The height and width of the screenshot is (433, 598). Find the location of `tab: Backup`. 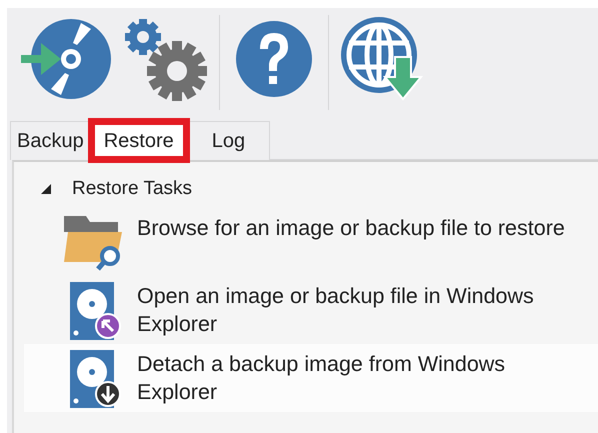

tab: Backup is located at coordinates (50, 140).